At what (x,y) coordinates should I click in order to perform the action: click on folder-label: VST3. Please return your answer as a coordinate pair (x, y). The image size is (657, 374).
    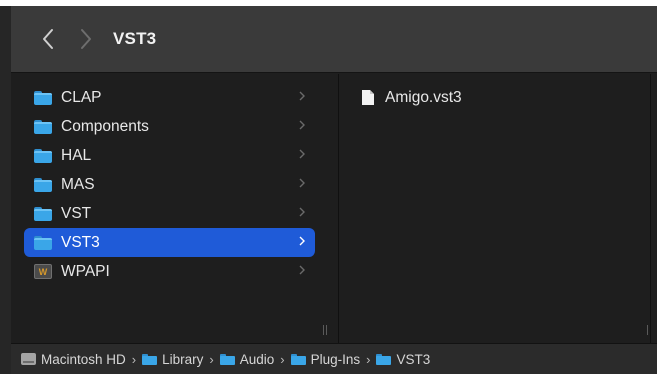
    Looking at the image, I should click on (80, 242).